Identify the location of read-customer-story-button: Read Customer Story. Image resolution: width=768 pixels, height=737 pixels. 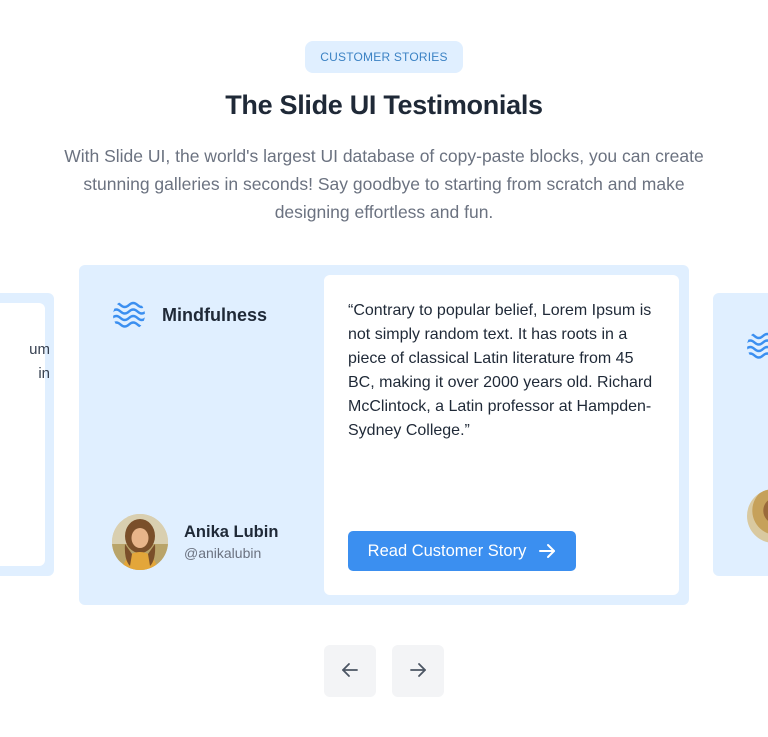
(462, 551).